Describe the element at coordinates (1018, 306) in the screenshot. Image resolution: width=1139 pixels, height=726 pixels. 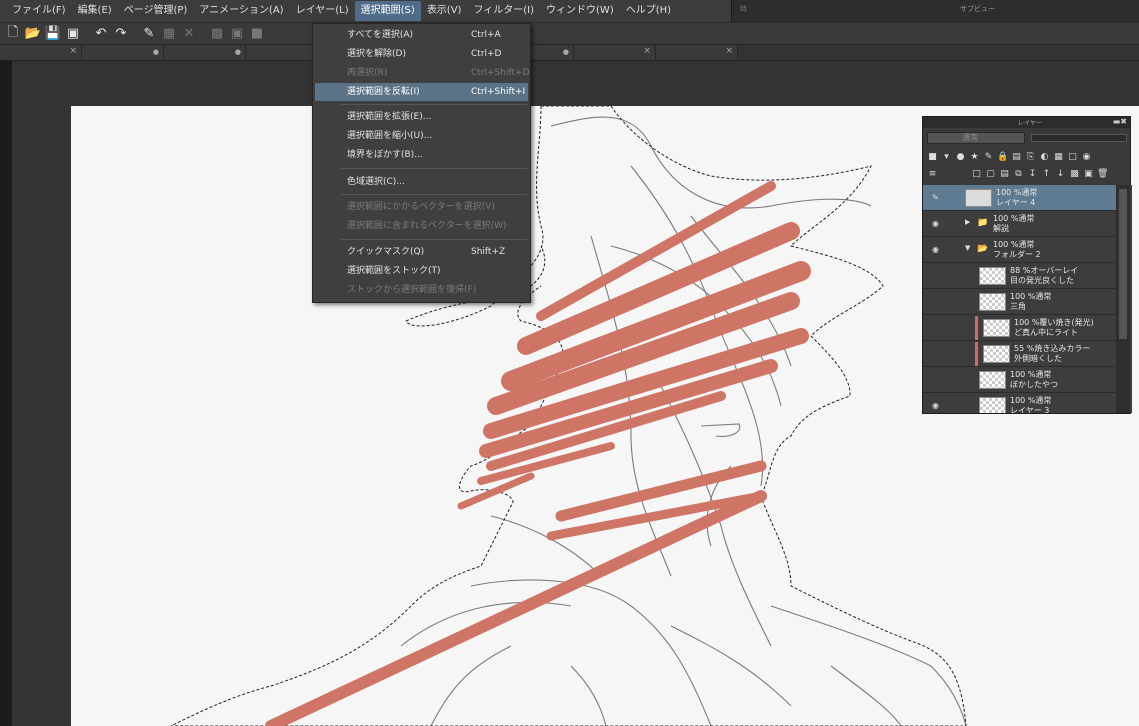
I see `layer-name: 三角` at that location.